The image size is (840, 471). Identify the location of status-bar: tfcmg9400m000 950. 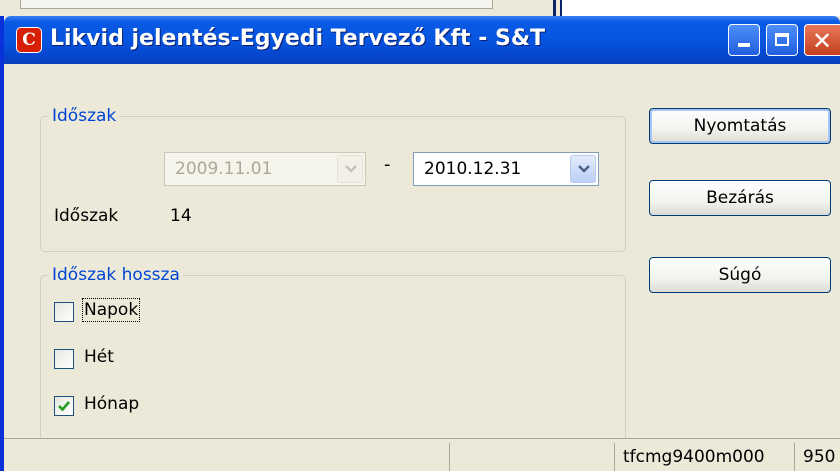
(422, 454).